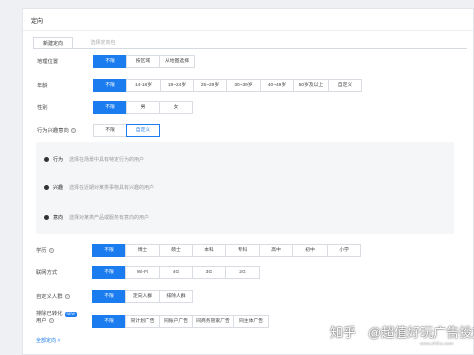 The width and height of the screenshot is (474, 355). I want to click on exclude-converted-option-same-account: 同账户广告, so click(176, 321).